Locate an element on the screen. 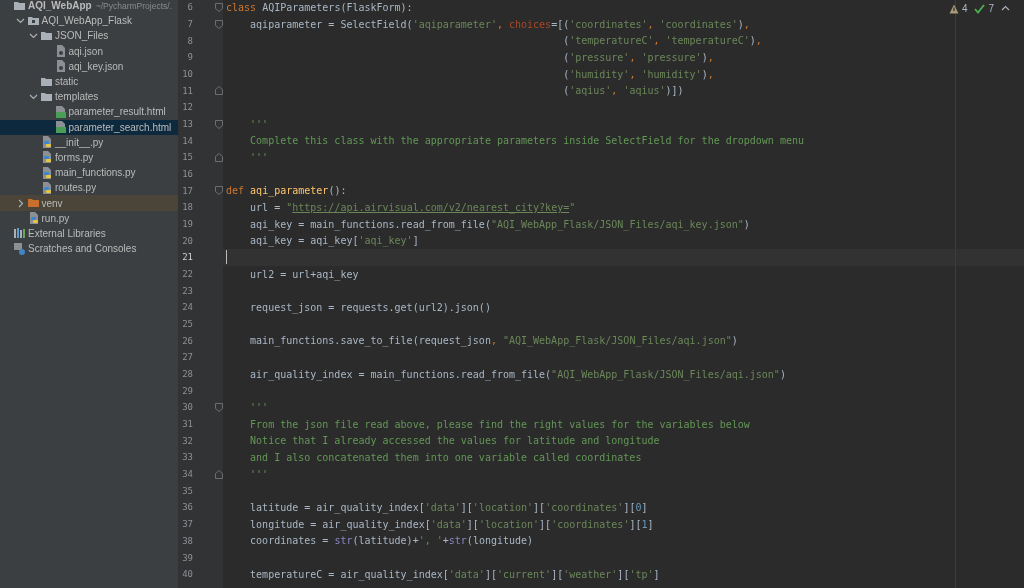 Image resolution: width=1024 pixels, height=588 pixels. code-line: aqi_key = aqi_key['aqi_key'] is located at coordinates (334, 241).